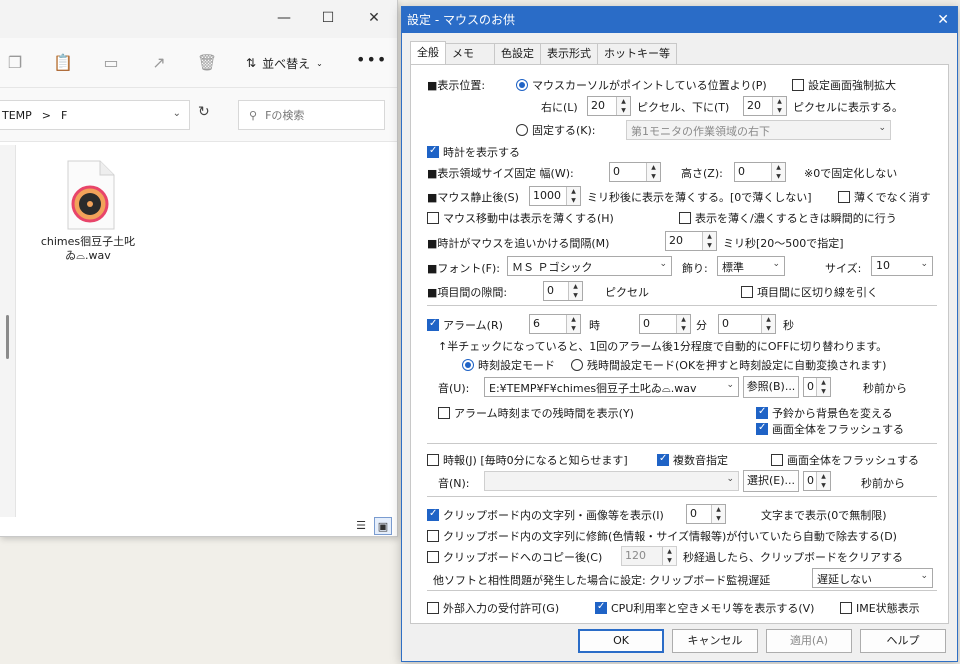 Image resolution: width=960 pixels, height=664 pixels. What do you see at coordinates (798, 85) in the screenshot?
I see `force-enlarge-checkbox` at bounding box center [798, 85].